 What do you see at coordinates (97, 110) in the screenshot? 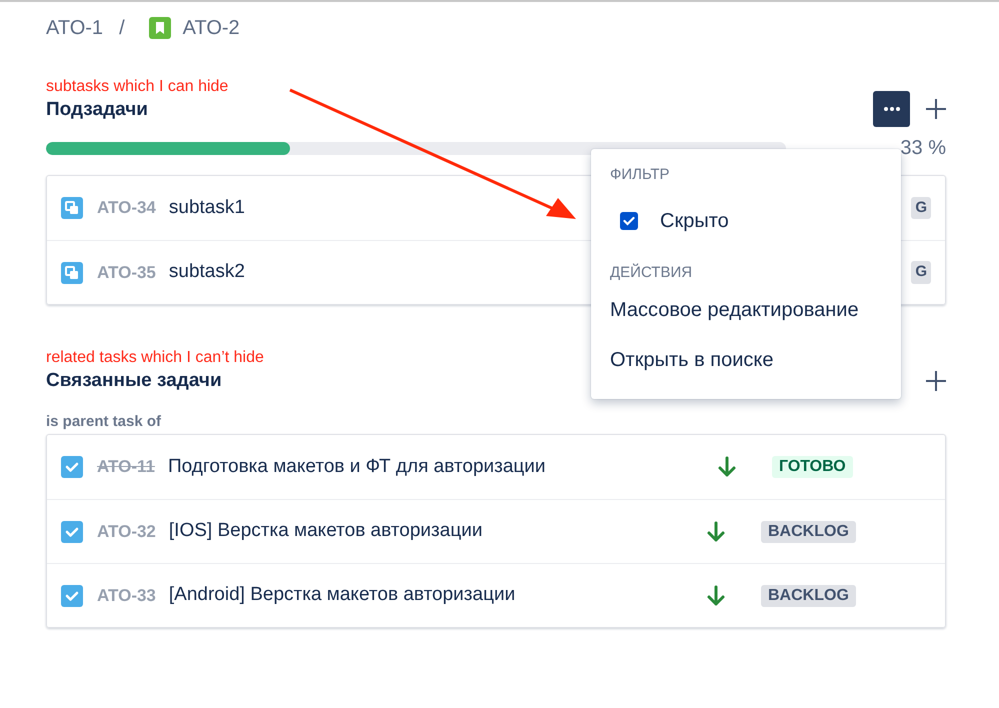
I see `section-title: Подзадачи` at bounding box center [97, 110].